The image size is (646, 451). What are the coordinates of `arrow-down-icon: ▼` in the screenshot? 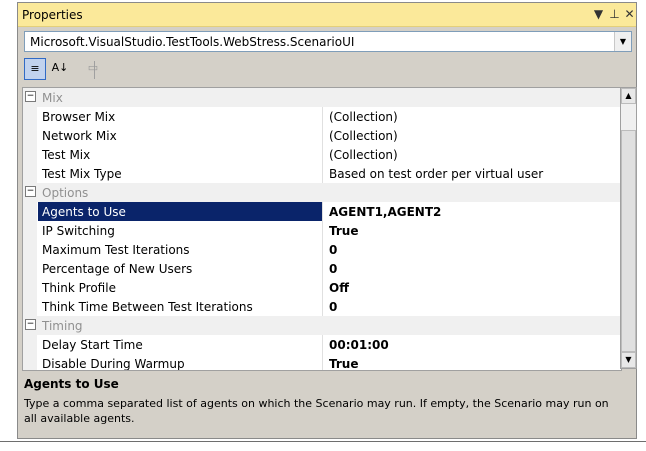 It's located at (628, 359).